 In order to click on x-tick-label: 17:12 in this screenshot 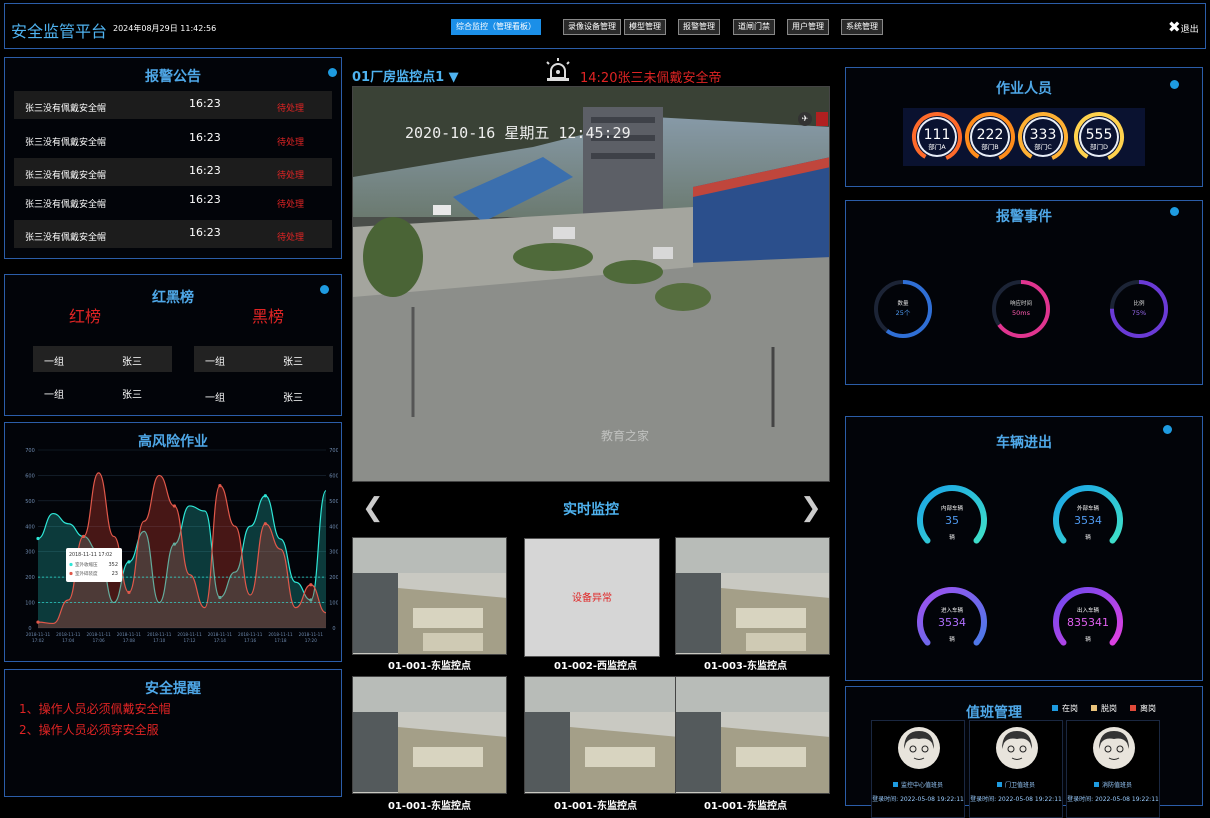, I will do `click(190, 640)`.